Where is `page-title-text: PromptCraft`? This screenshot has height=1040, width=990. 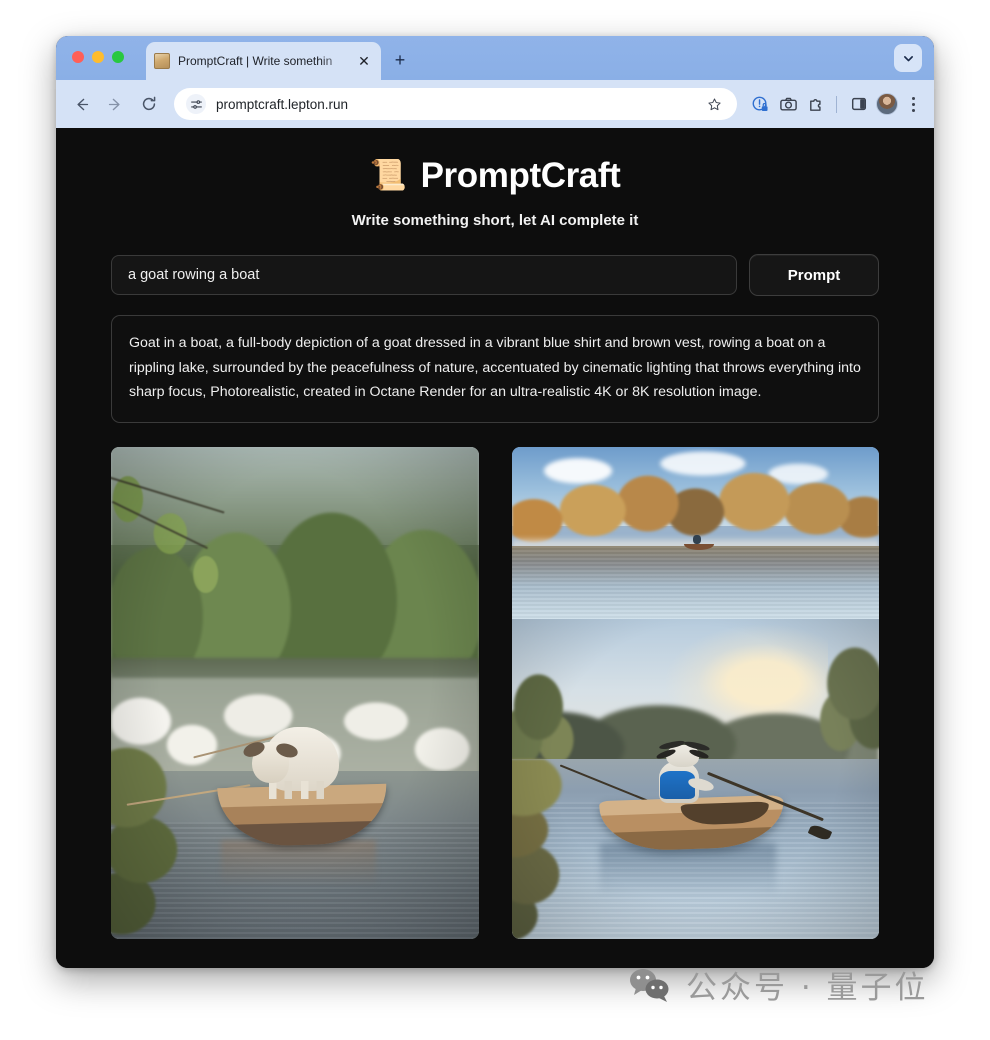 page-title-text: PromptCraft is located at coordinates (520, 175).